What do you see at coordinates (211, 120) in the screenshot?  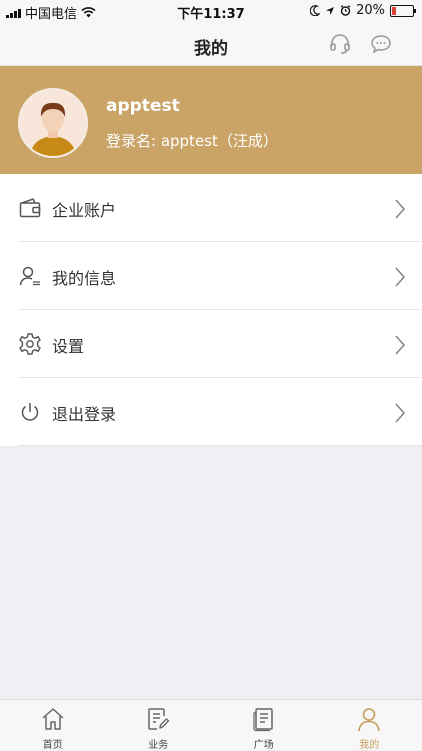 I see `profile-header: apptest 登录名: apptest（汪成）` at bounding box center [211, 120].